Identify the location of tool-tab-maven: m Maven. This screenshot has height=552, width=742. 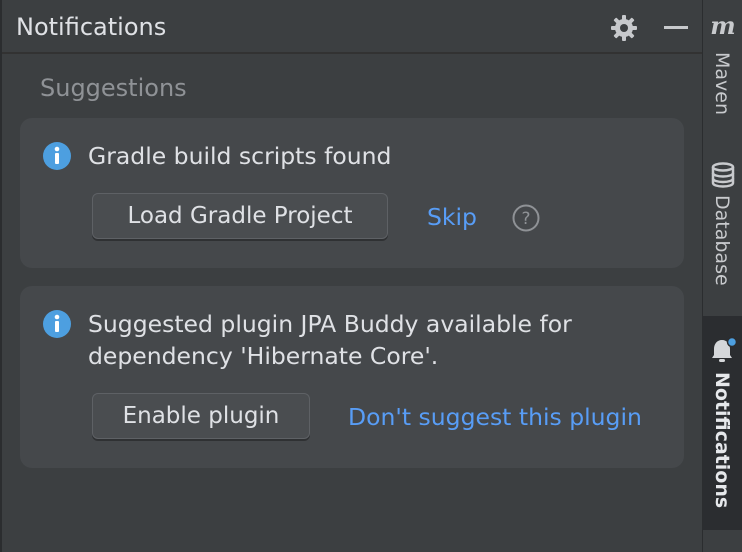
(722, 67).